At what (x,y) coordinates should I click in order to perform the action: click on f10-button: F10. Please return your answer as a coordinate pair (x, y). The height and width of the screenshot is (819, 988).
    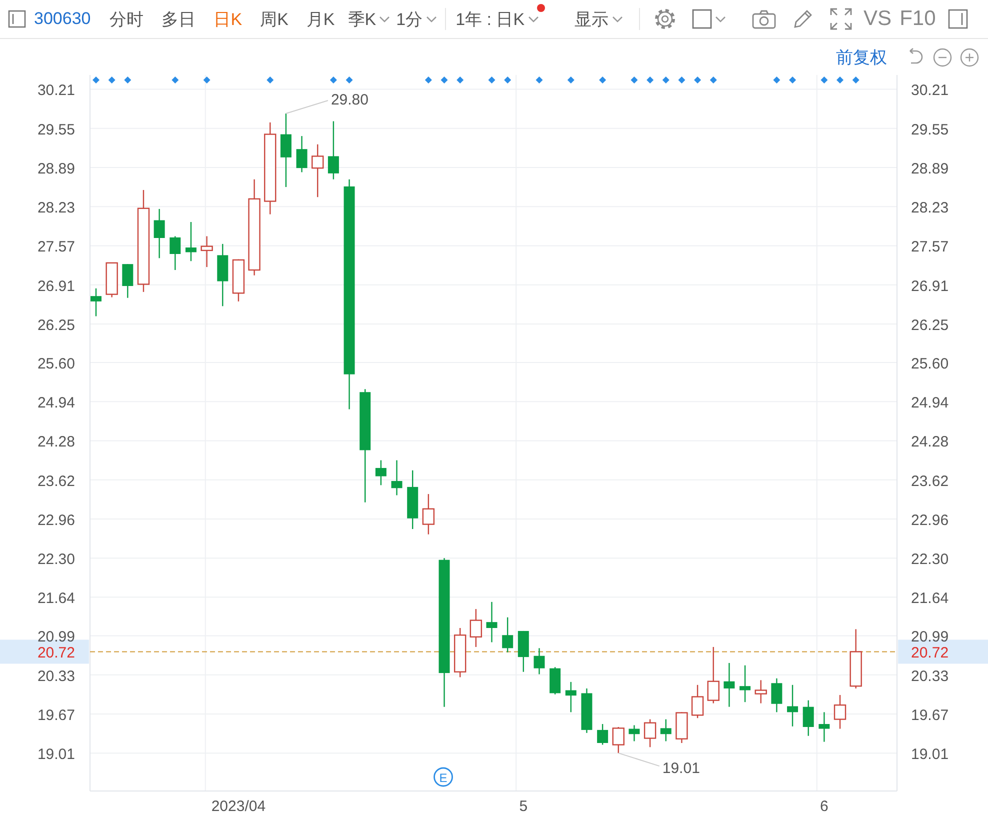
    Looking at the image, I should click on (918, 19).